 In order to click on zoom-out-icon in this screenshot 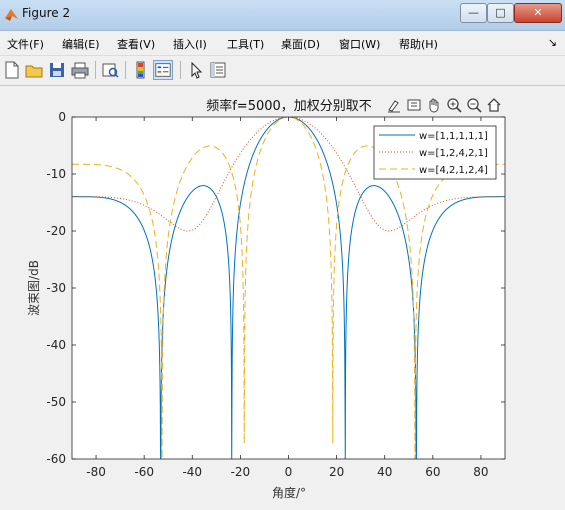, I will do `click(474, 105)`.